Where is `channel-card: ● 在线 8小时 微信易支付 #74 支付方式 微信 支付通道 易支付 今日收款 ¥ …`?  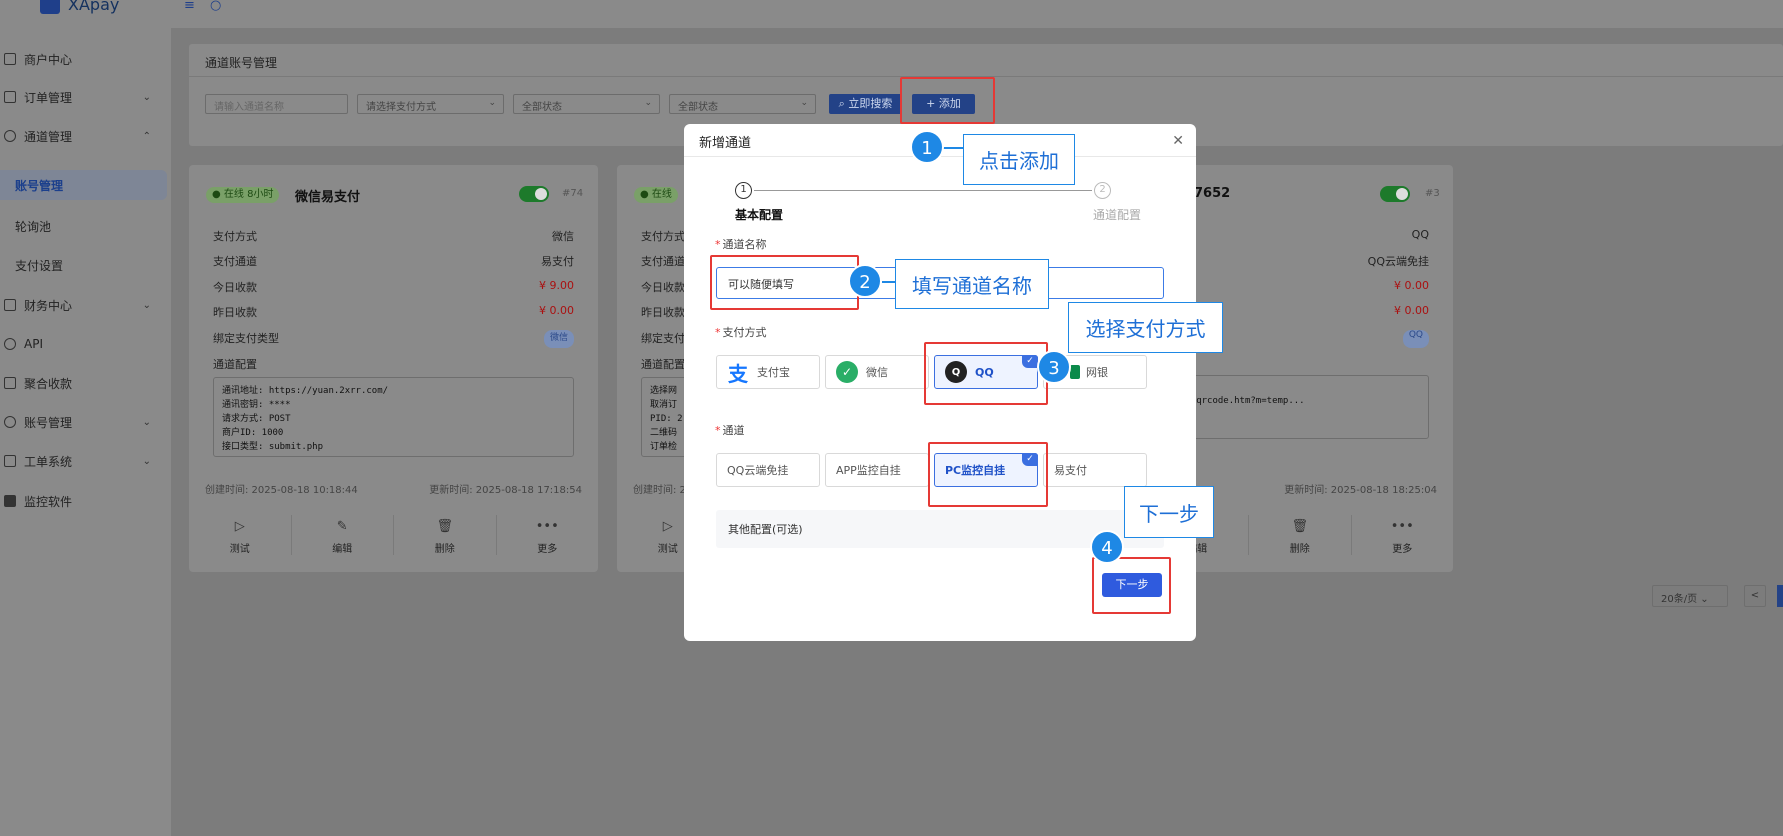
channel-card: ● 在线 8小时 微信易支付 #74 支付方式 微信 支付通道 易支付 今日收款 ¥ … is located at coordinates (393, 368).